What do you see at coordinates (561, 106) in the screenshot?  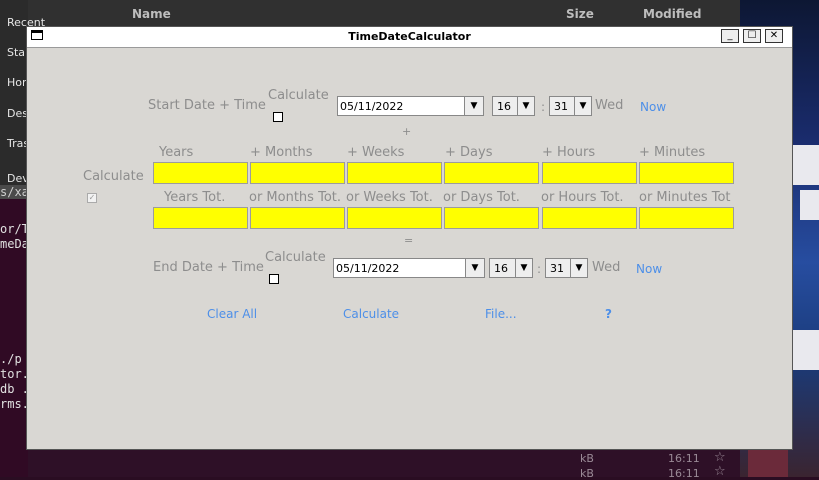 I see `start-minute-value: 31` at bounding box center [561, 106].